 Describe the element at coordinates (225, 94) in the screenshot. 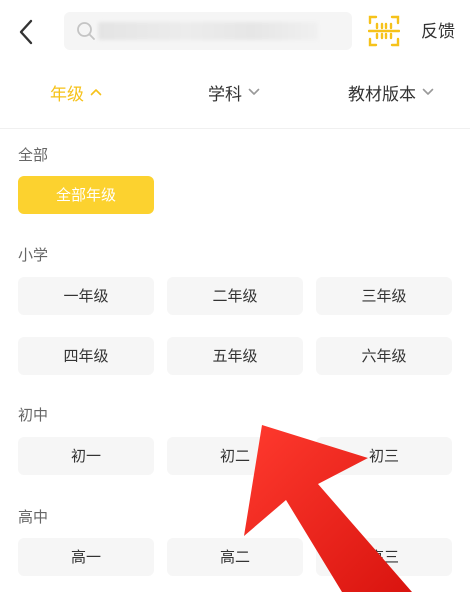

I see `filter-tab-label: 学科` at that location.